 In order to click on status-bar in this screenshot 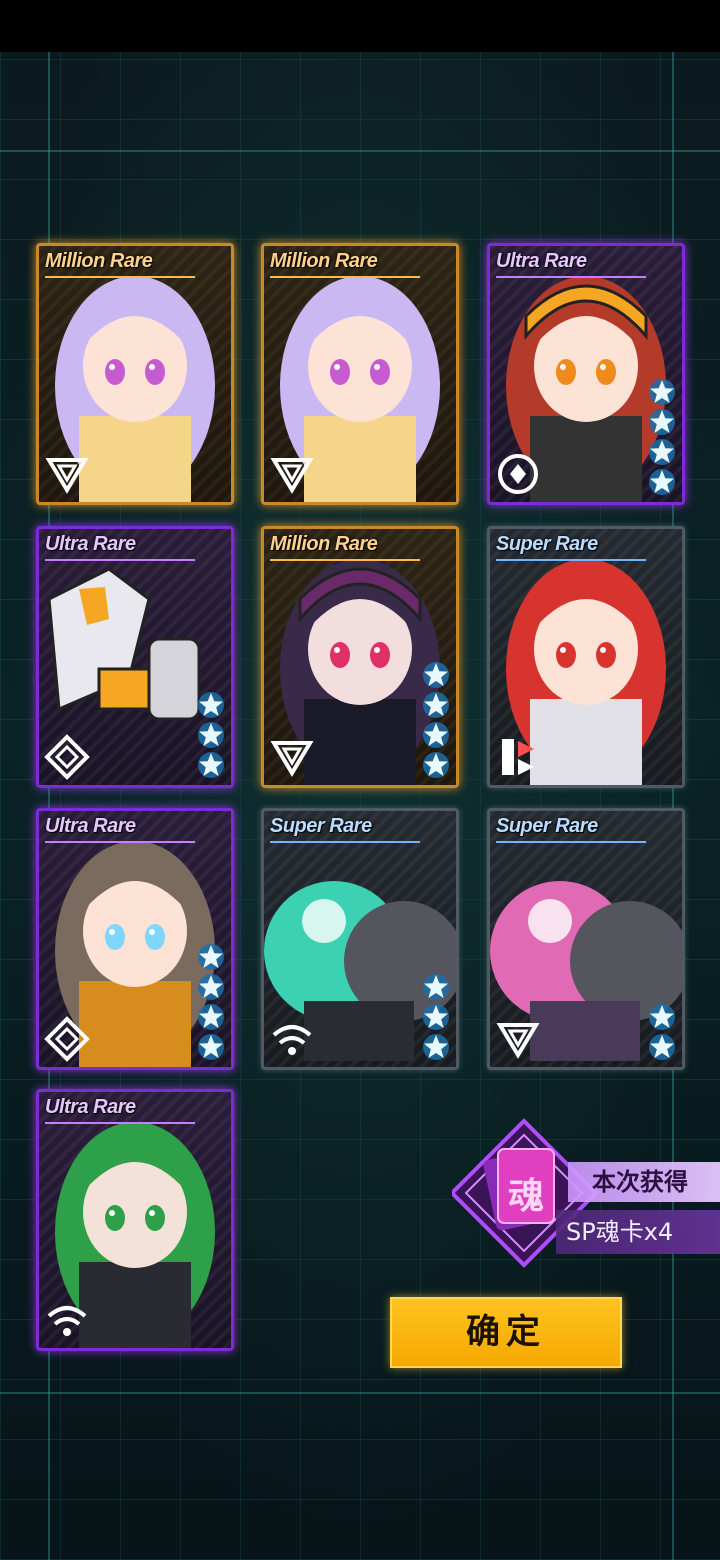, I will do `click(360, 26)`.